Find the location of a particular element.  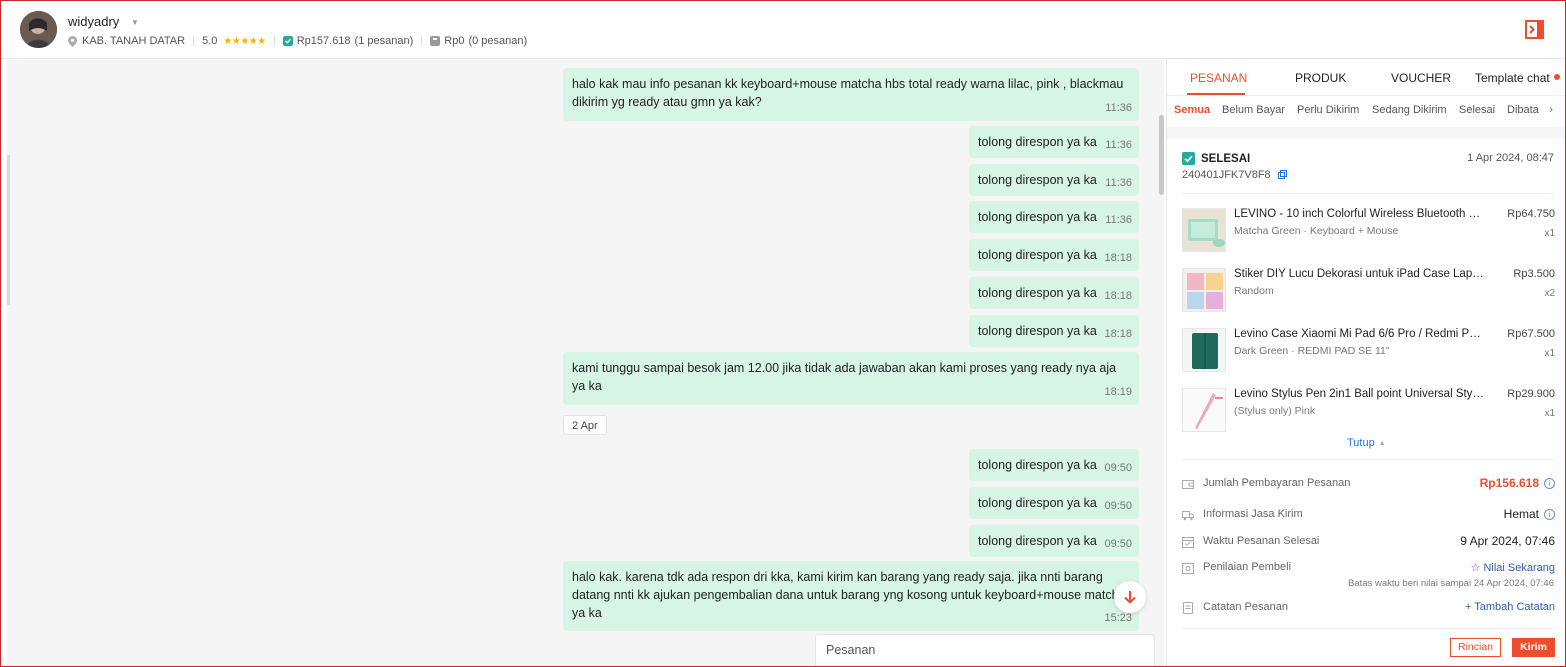

order-status-label: SELESAI is located at coordinates (1226, 158).